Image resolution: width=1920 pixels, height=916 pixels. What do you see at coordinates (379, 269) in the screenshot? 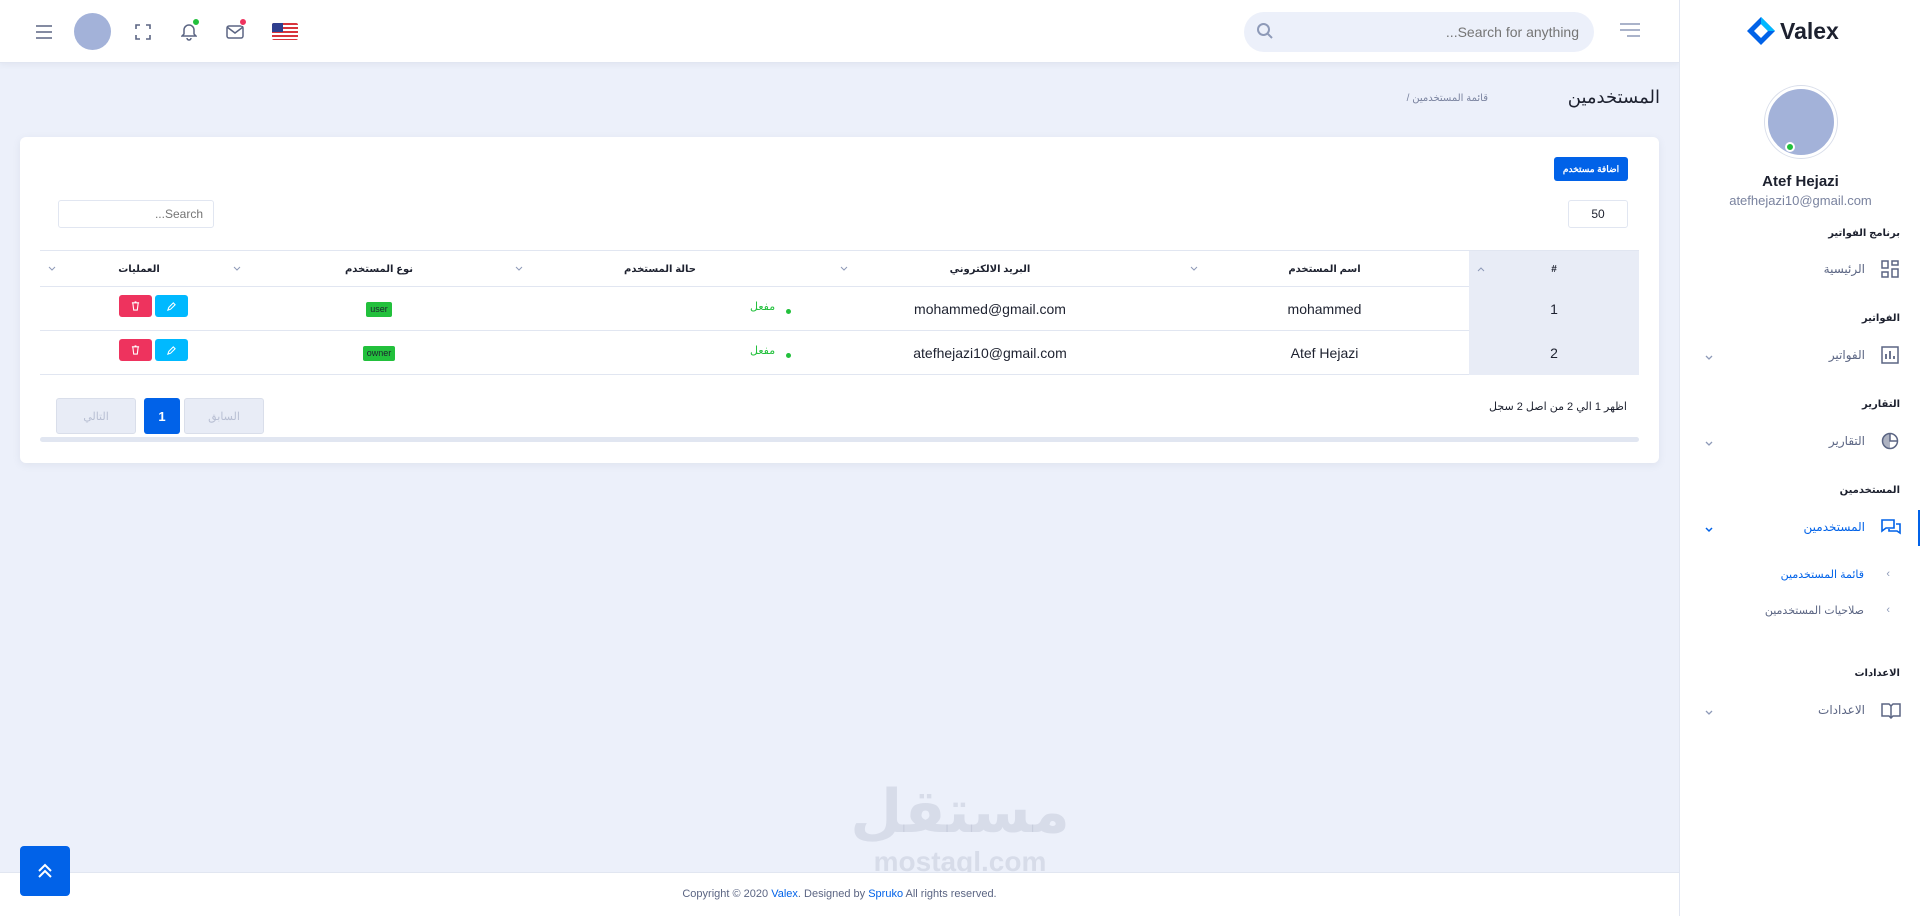
I see `column-label: نوع المستخدم` at bounding box center [379, 269].